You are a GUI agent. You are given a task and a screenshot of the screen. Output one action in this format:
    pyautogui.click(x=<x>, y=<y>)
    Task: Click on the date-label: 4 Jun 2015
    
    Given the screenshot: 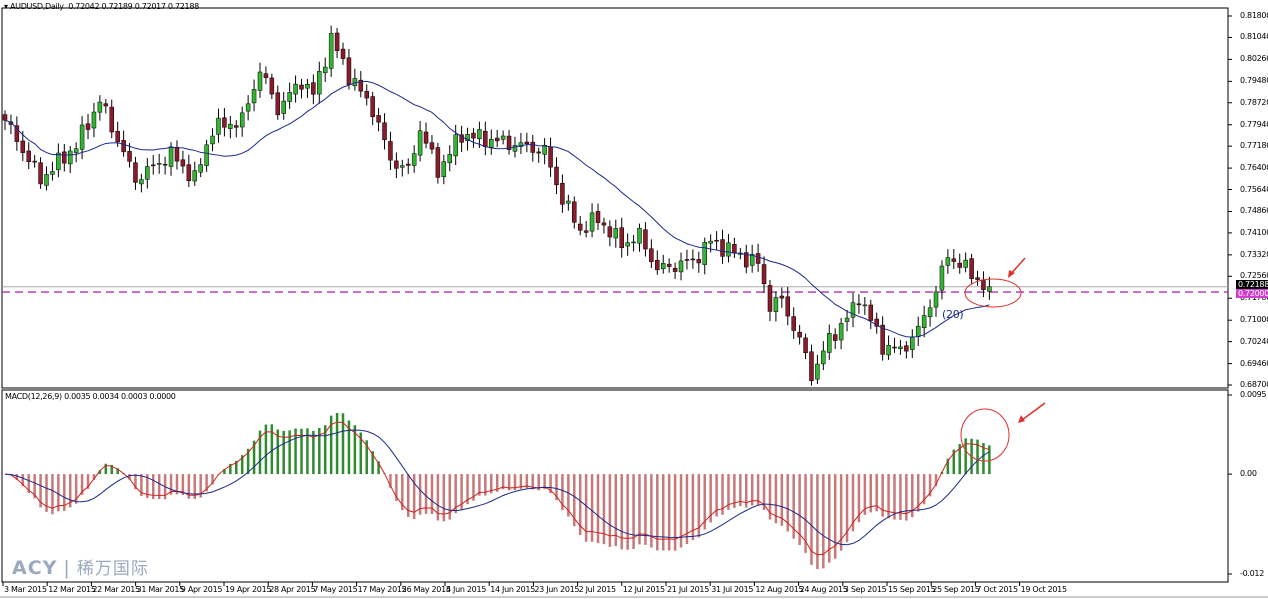 What is the action you would take?
    pyautogui.click(x=466, y=589)
    